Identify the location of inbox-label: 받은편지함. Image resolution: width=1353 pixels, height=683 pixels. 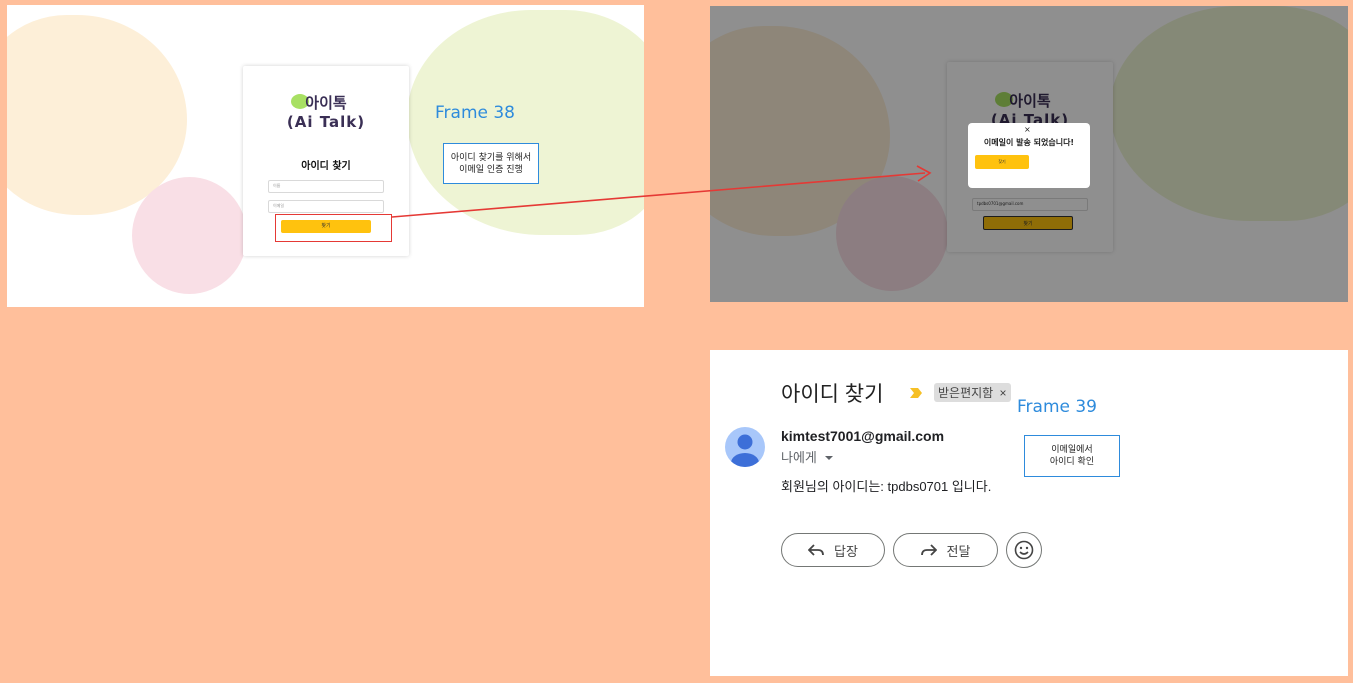
(966, 393).